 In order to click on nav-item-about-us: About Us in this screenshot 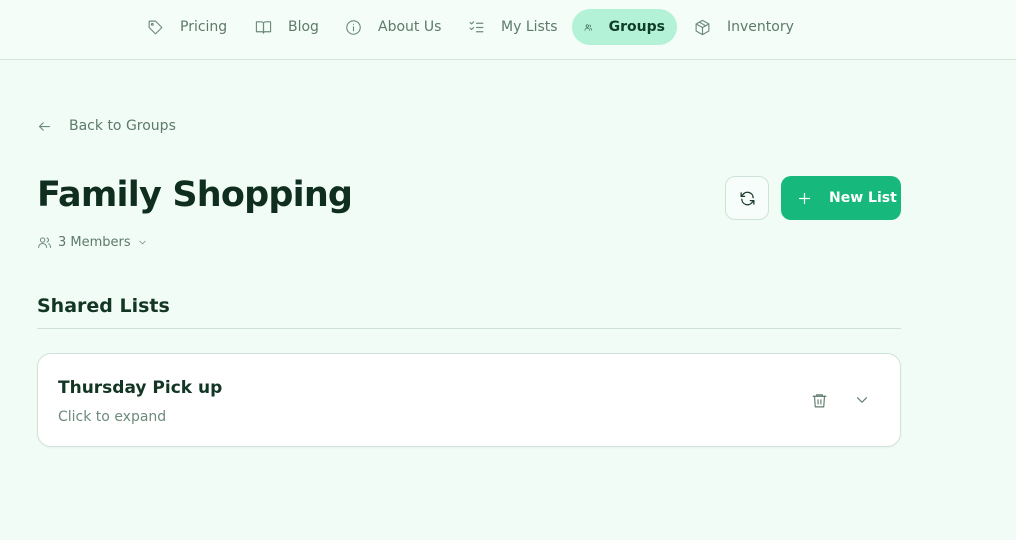, I will do `click(393, 27)`.